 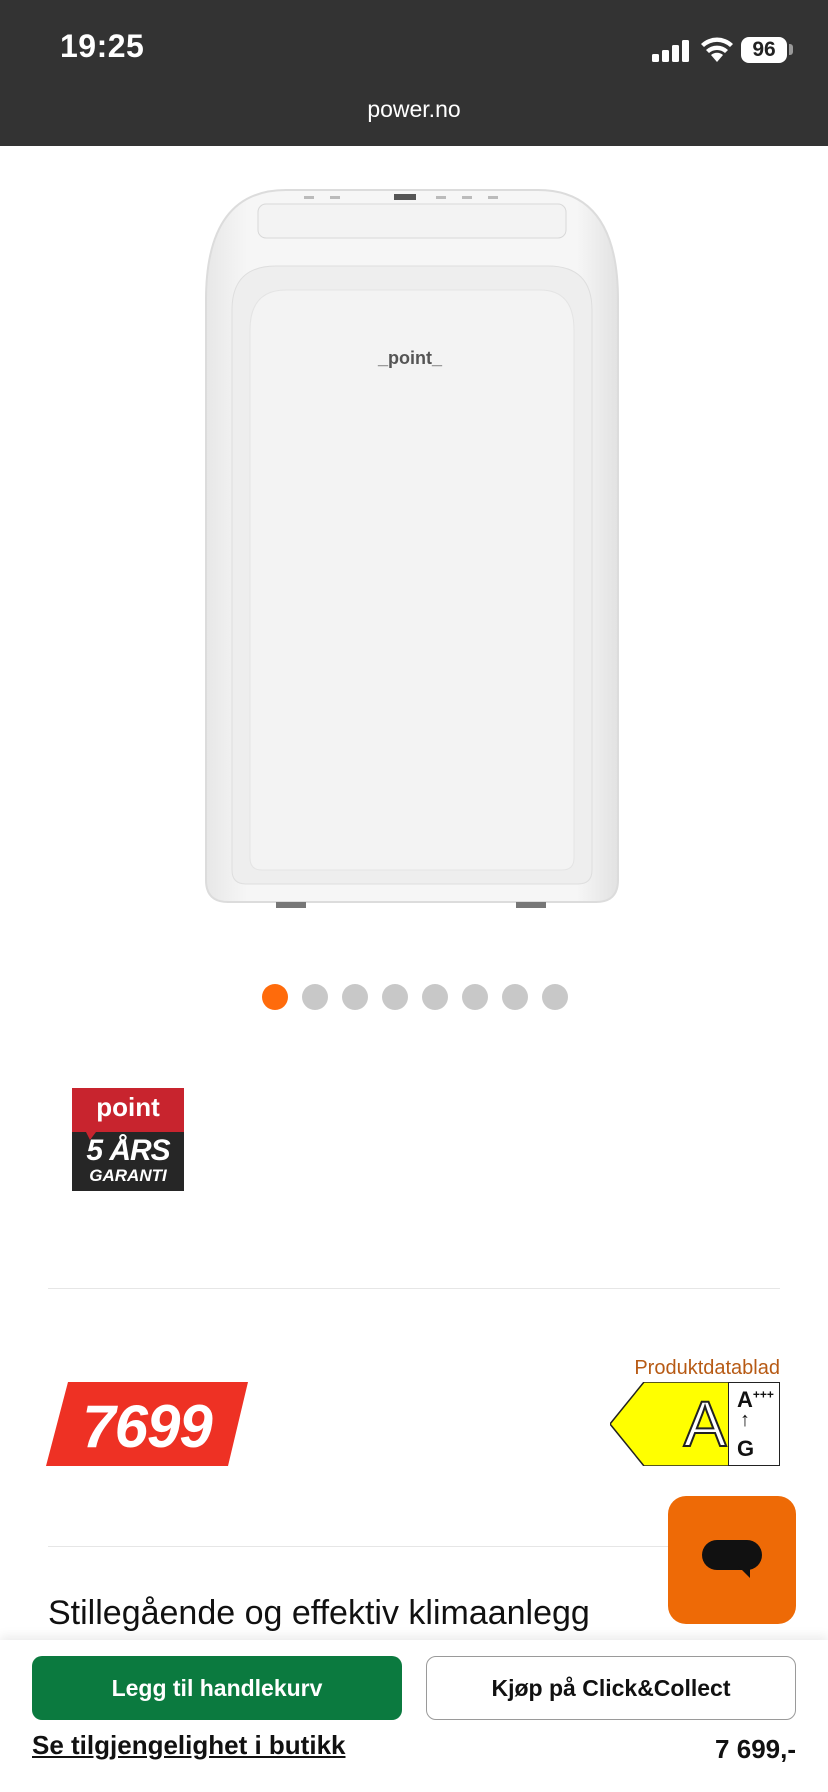 I want to click on divider-top, so click(x=414, y=1288).